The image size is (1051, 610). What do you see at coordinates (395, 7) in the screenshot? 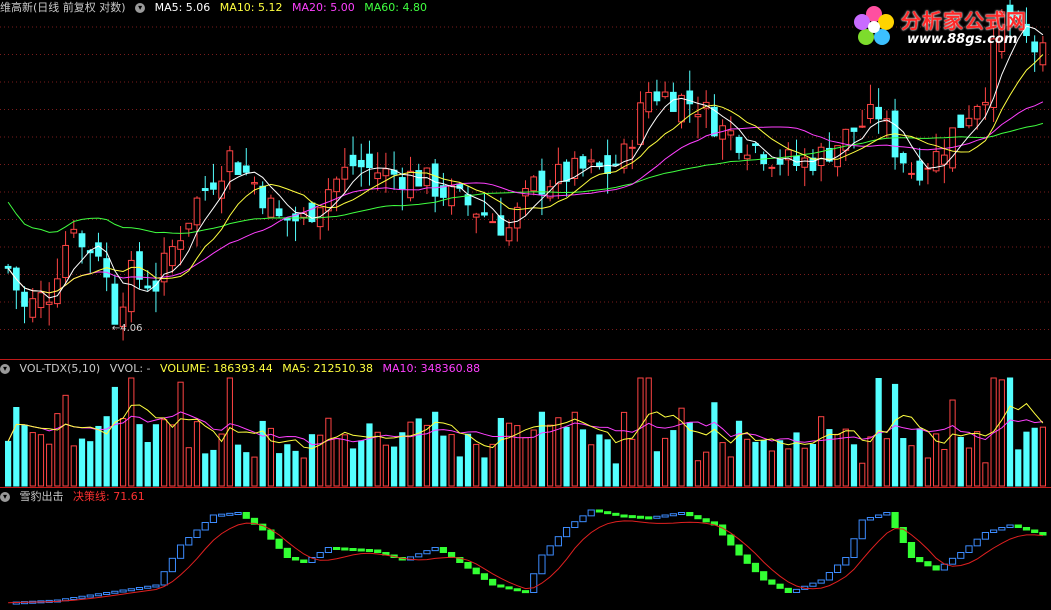
I see `ma60-label: MA60: 4.80` at bounding box center [395, 7].